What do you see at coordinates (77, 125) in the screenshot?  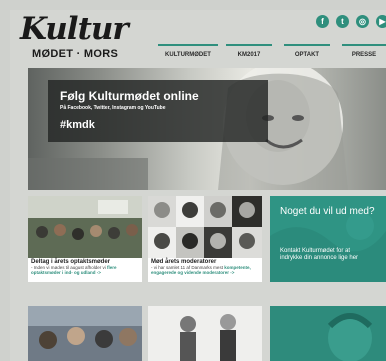 I see `hero-hashtag: #kmdk` at bounding box center [77, 125].